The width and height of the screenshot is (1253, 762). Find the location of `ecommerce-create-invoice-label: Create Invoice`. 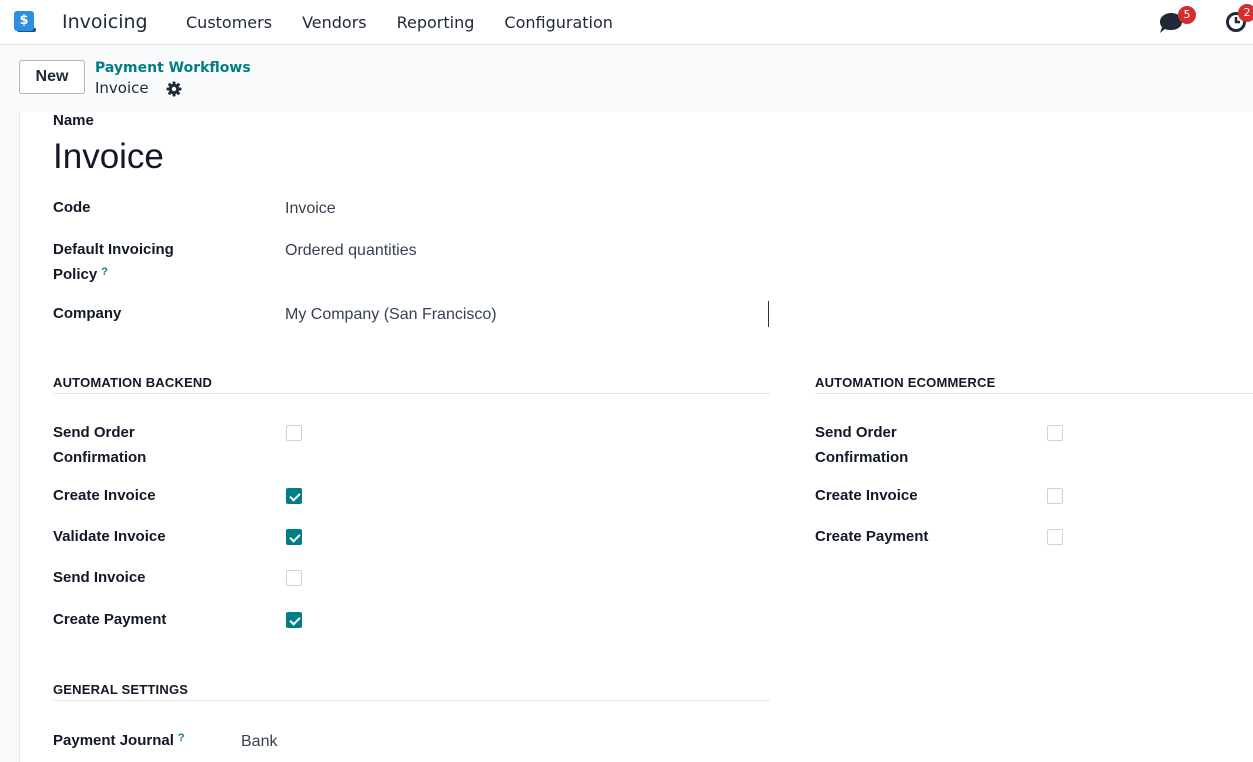

ecommerce-create-invoice-label: Create Invoice is located at coordinates (866, 495).